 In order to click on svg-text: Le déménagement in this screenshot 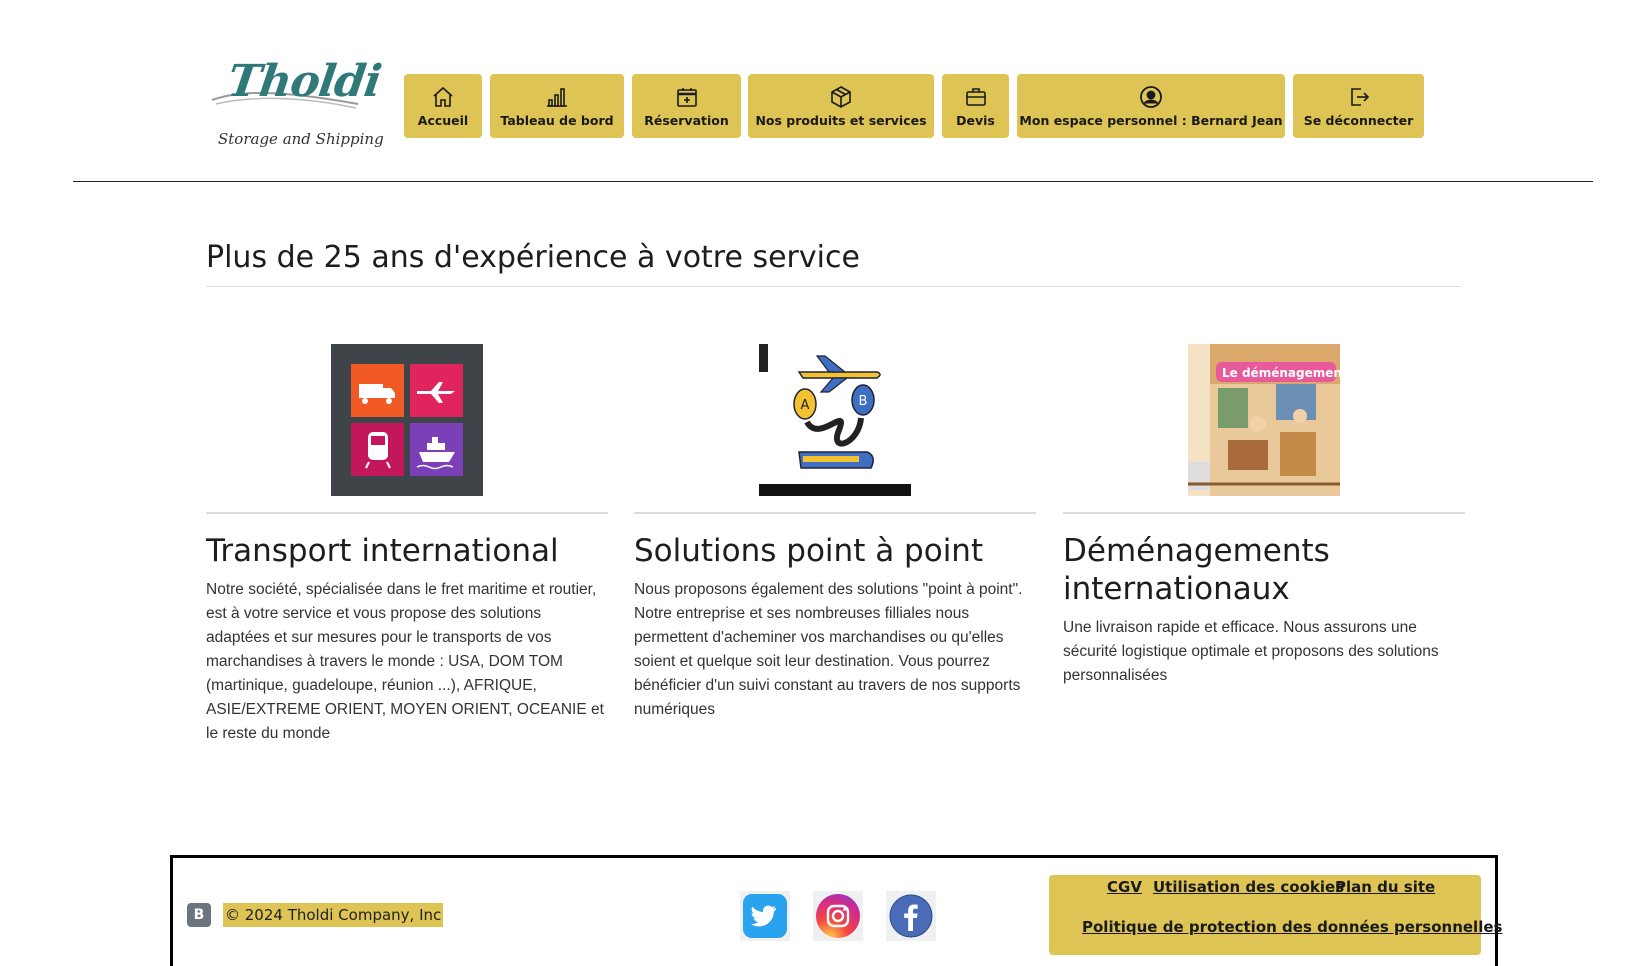, I will do `click(1281, 373)`.